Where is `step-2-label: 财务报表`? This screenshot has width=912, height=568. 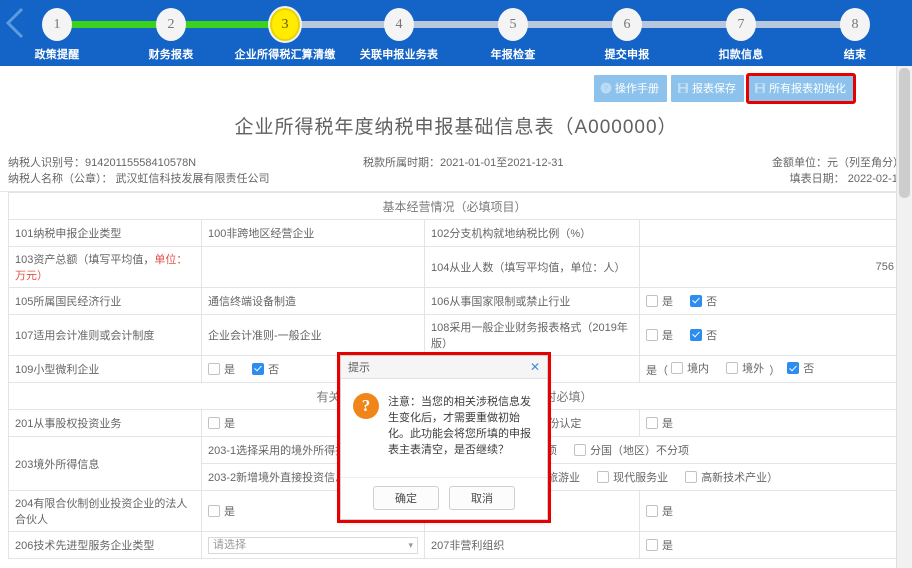 step-2-label: 财务报表 is located at coordinates (171, 55).